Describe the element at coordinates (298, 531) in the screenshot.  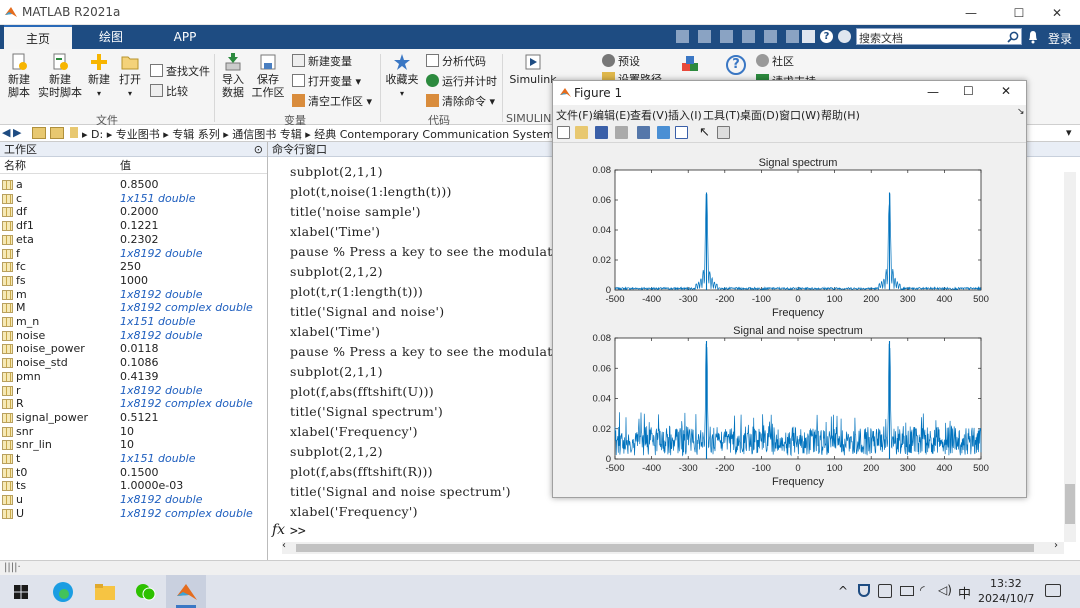
I see `command-prompt: >>` at that location.